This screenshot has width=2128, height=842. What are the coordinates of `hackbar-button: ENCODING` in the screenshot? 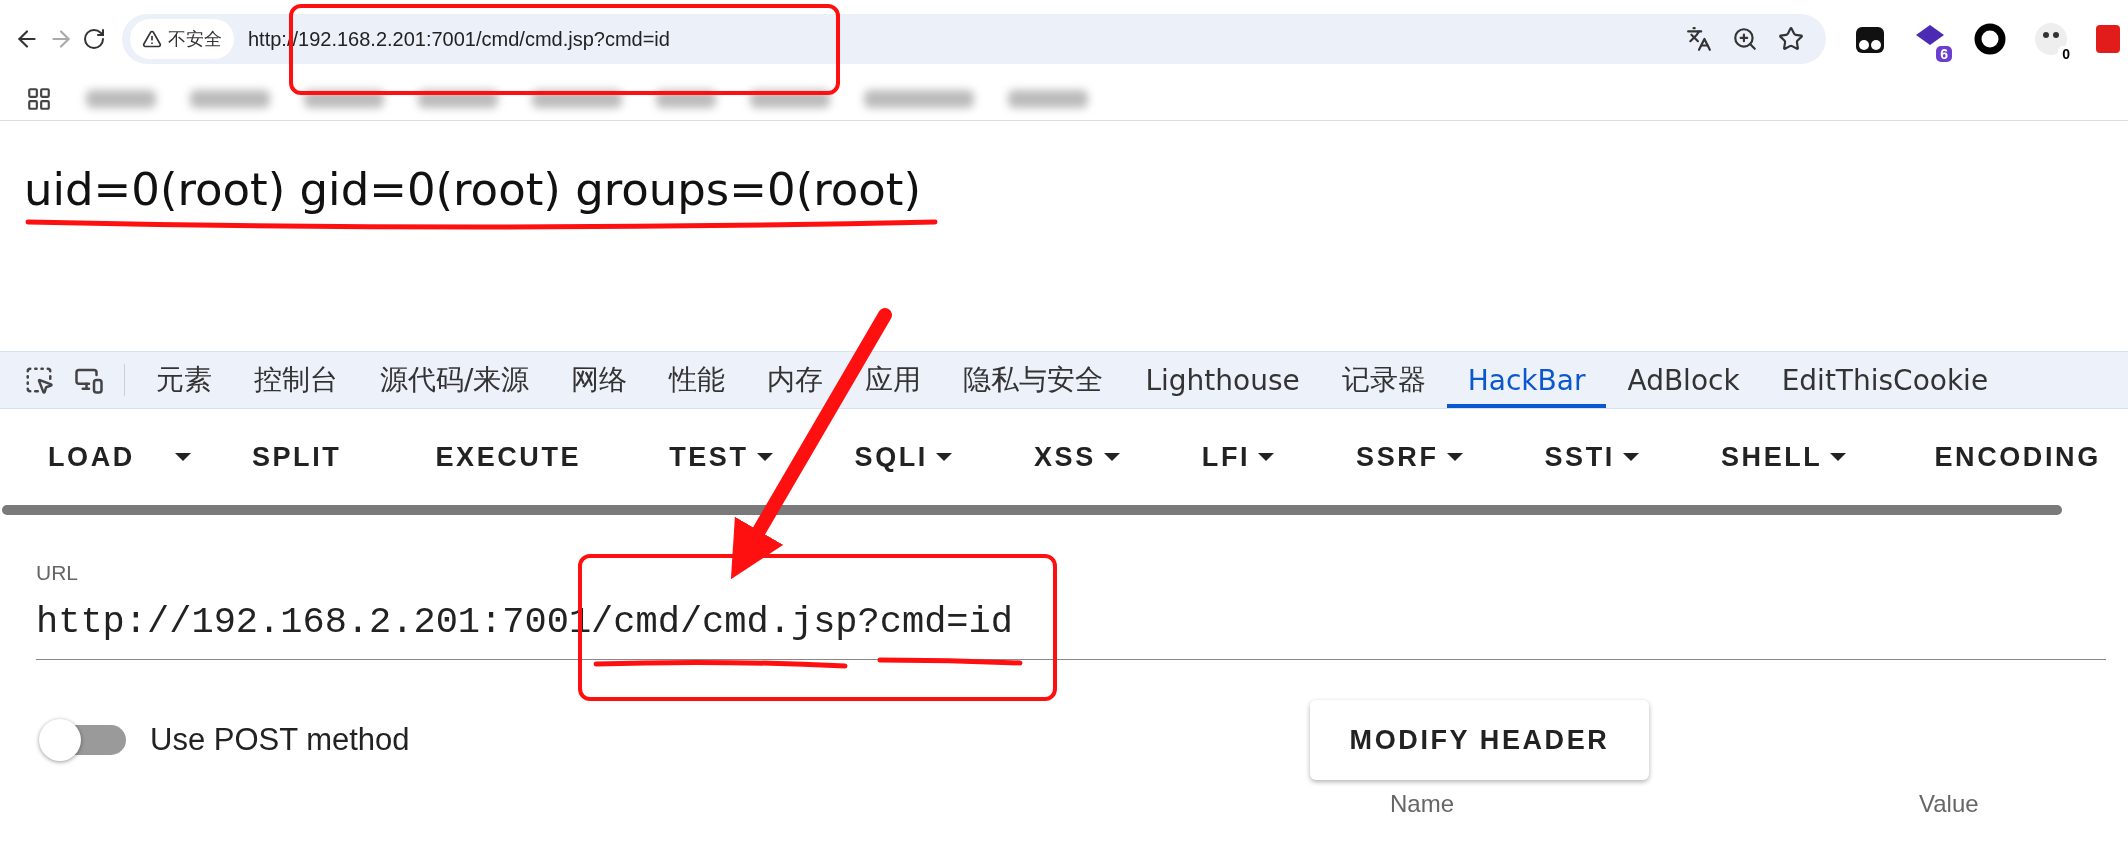 It's located at (2007, 457).